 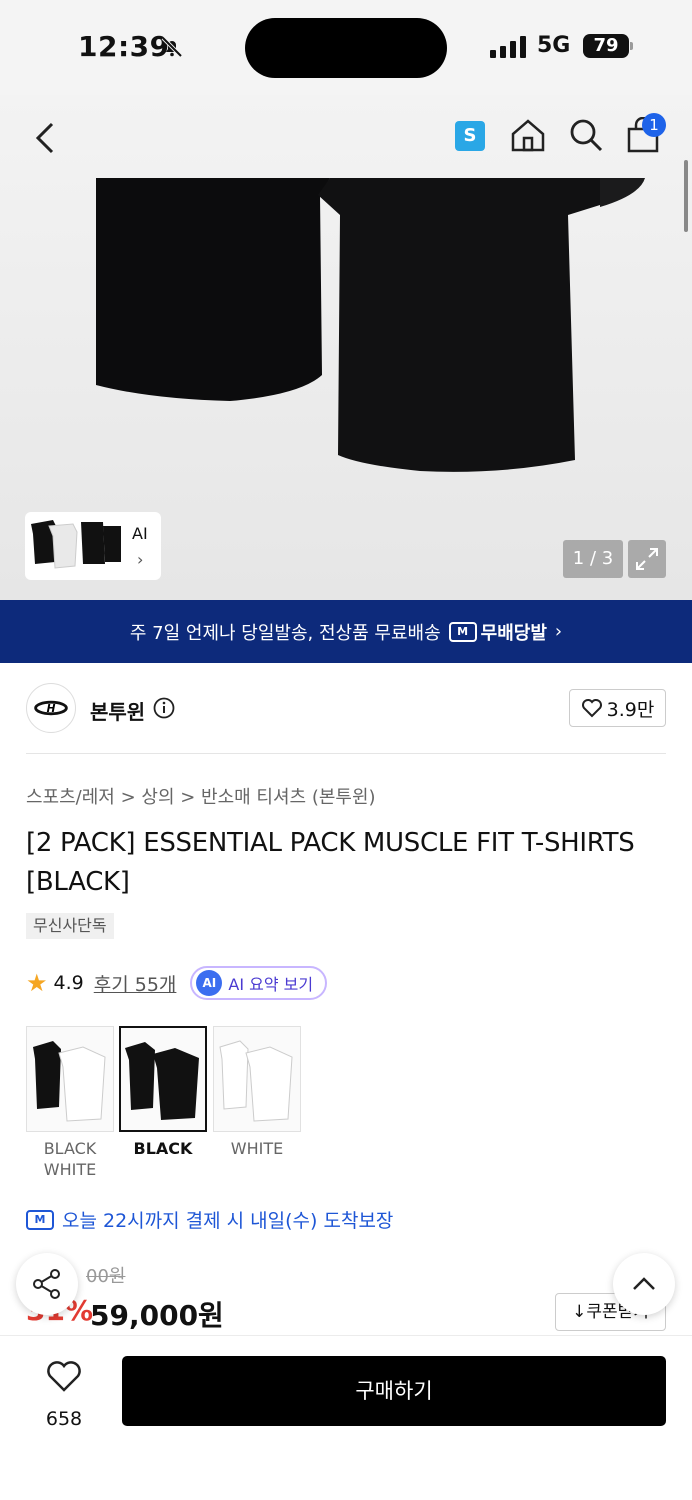 I want to click on status-bar: 12:39 5G 79, so click(x=346, y=47).